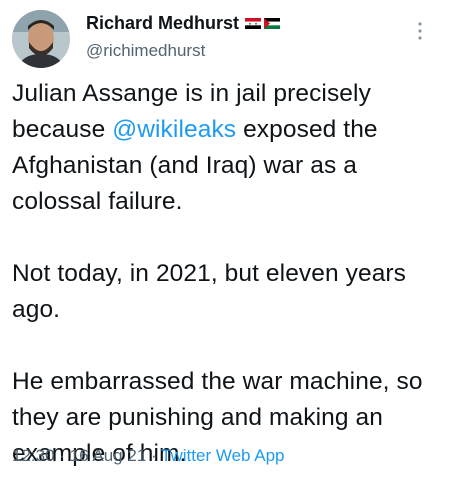 This screenshot has width=450, height=500. Describe the element at coordinates (272, 23) in the screenshot. I see `palestine-flag-icon` at that location.